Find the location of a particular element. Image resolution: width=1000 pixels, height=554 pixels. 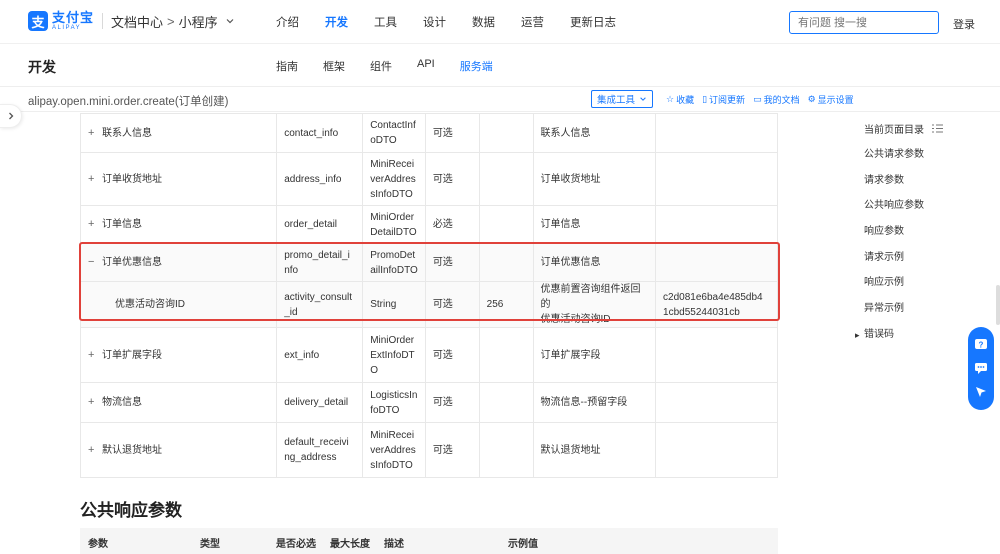

favorite-link: ☆ 收藏 is located at coordinates (680, 99).